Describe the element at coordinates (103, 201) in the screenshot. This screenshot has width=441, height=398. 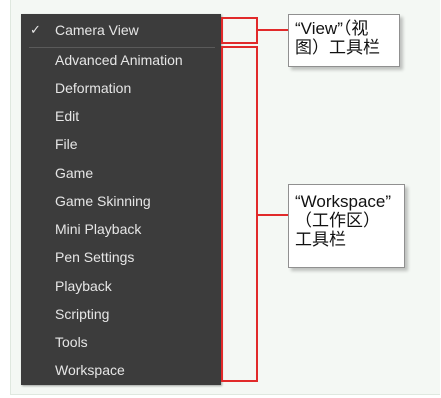
I see `menu-item-label: Game Skinning` at that location.